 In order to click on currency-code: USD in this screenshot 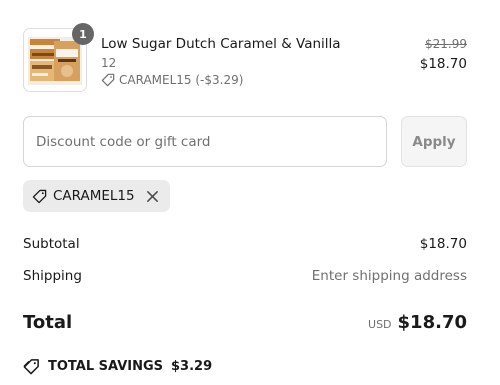, I will do `click(380, 324)`.